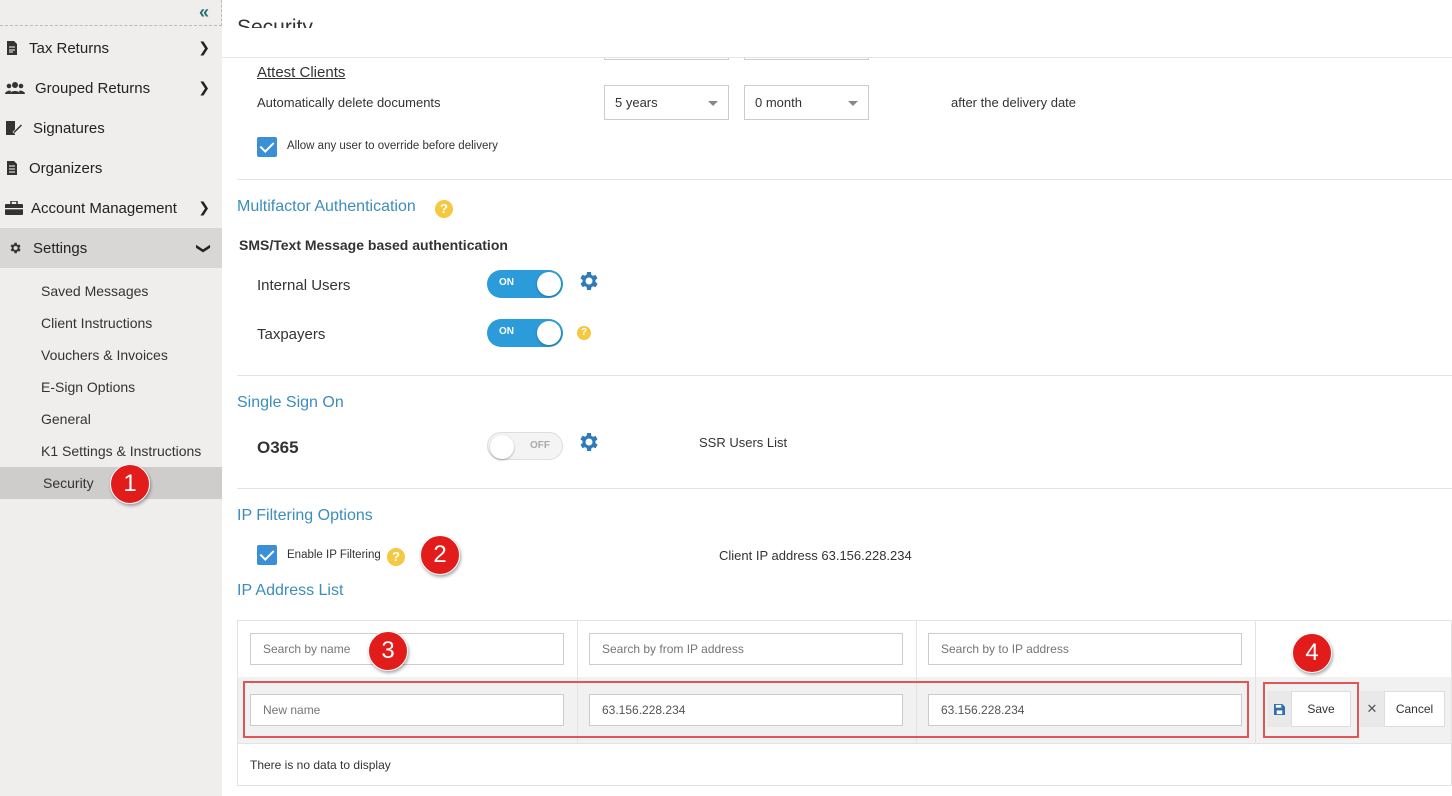  I want to click on cancel-button: Cancel, so click(1414, 709).